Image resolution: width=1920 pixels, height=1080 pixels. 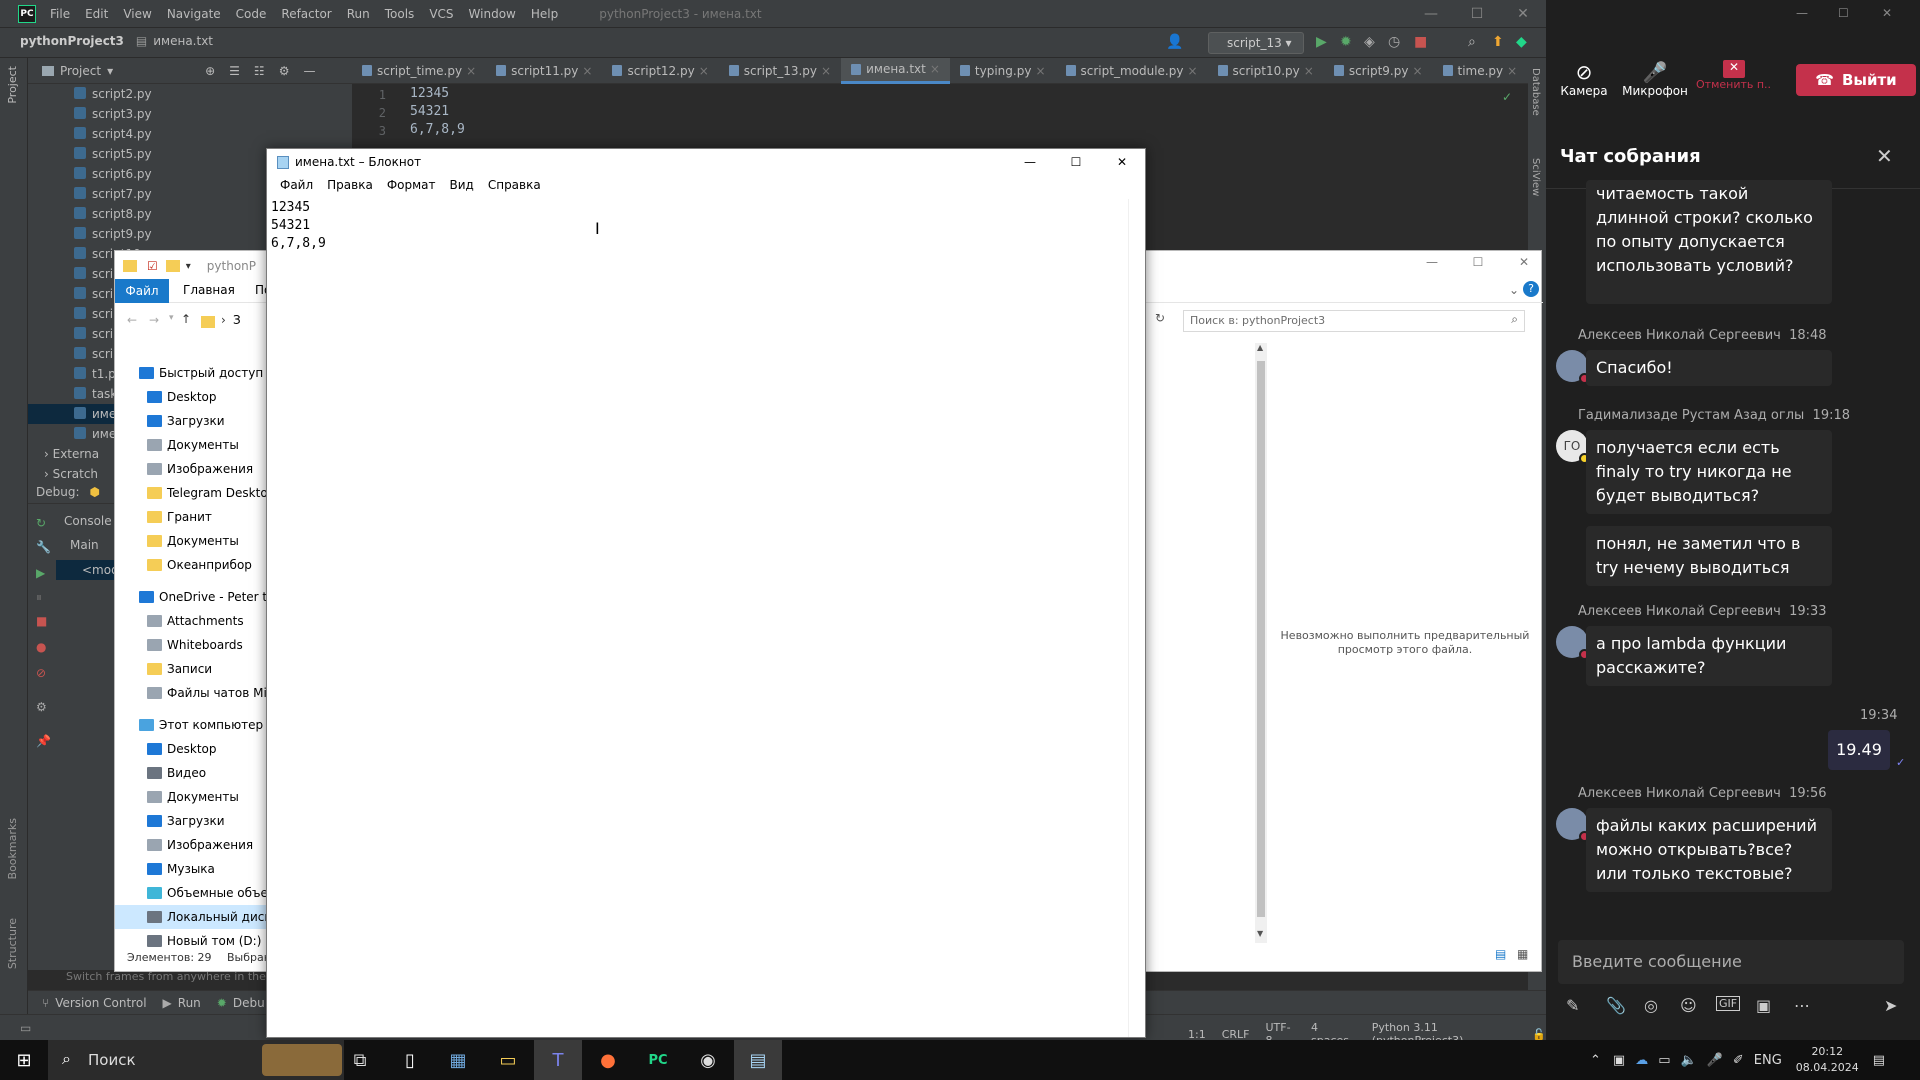 I want to click on editor-tab: имена.txt ×, so click(x=895, y=70).